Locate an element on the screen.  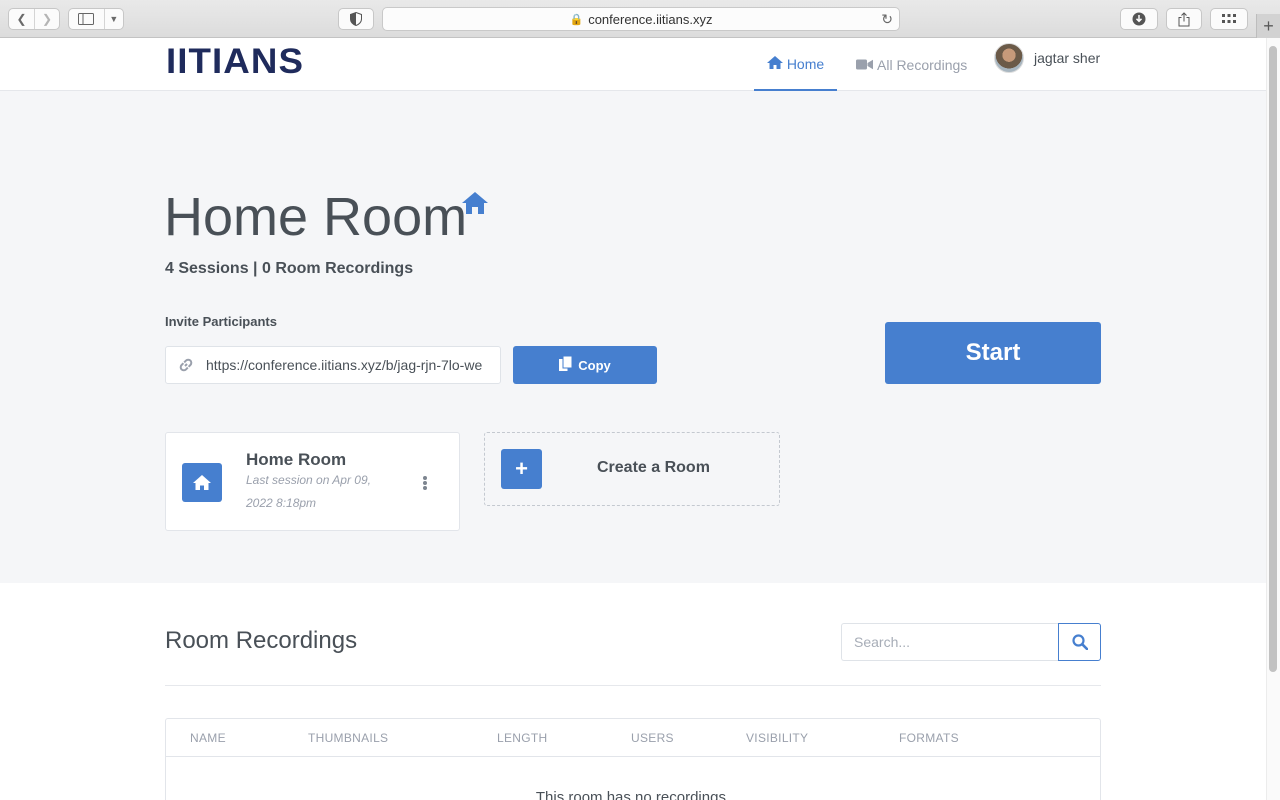
sidebar-icon is located at coordinates (86, 19).